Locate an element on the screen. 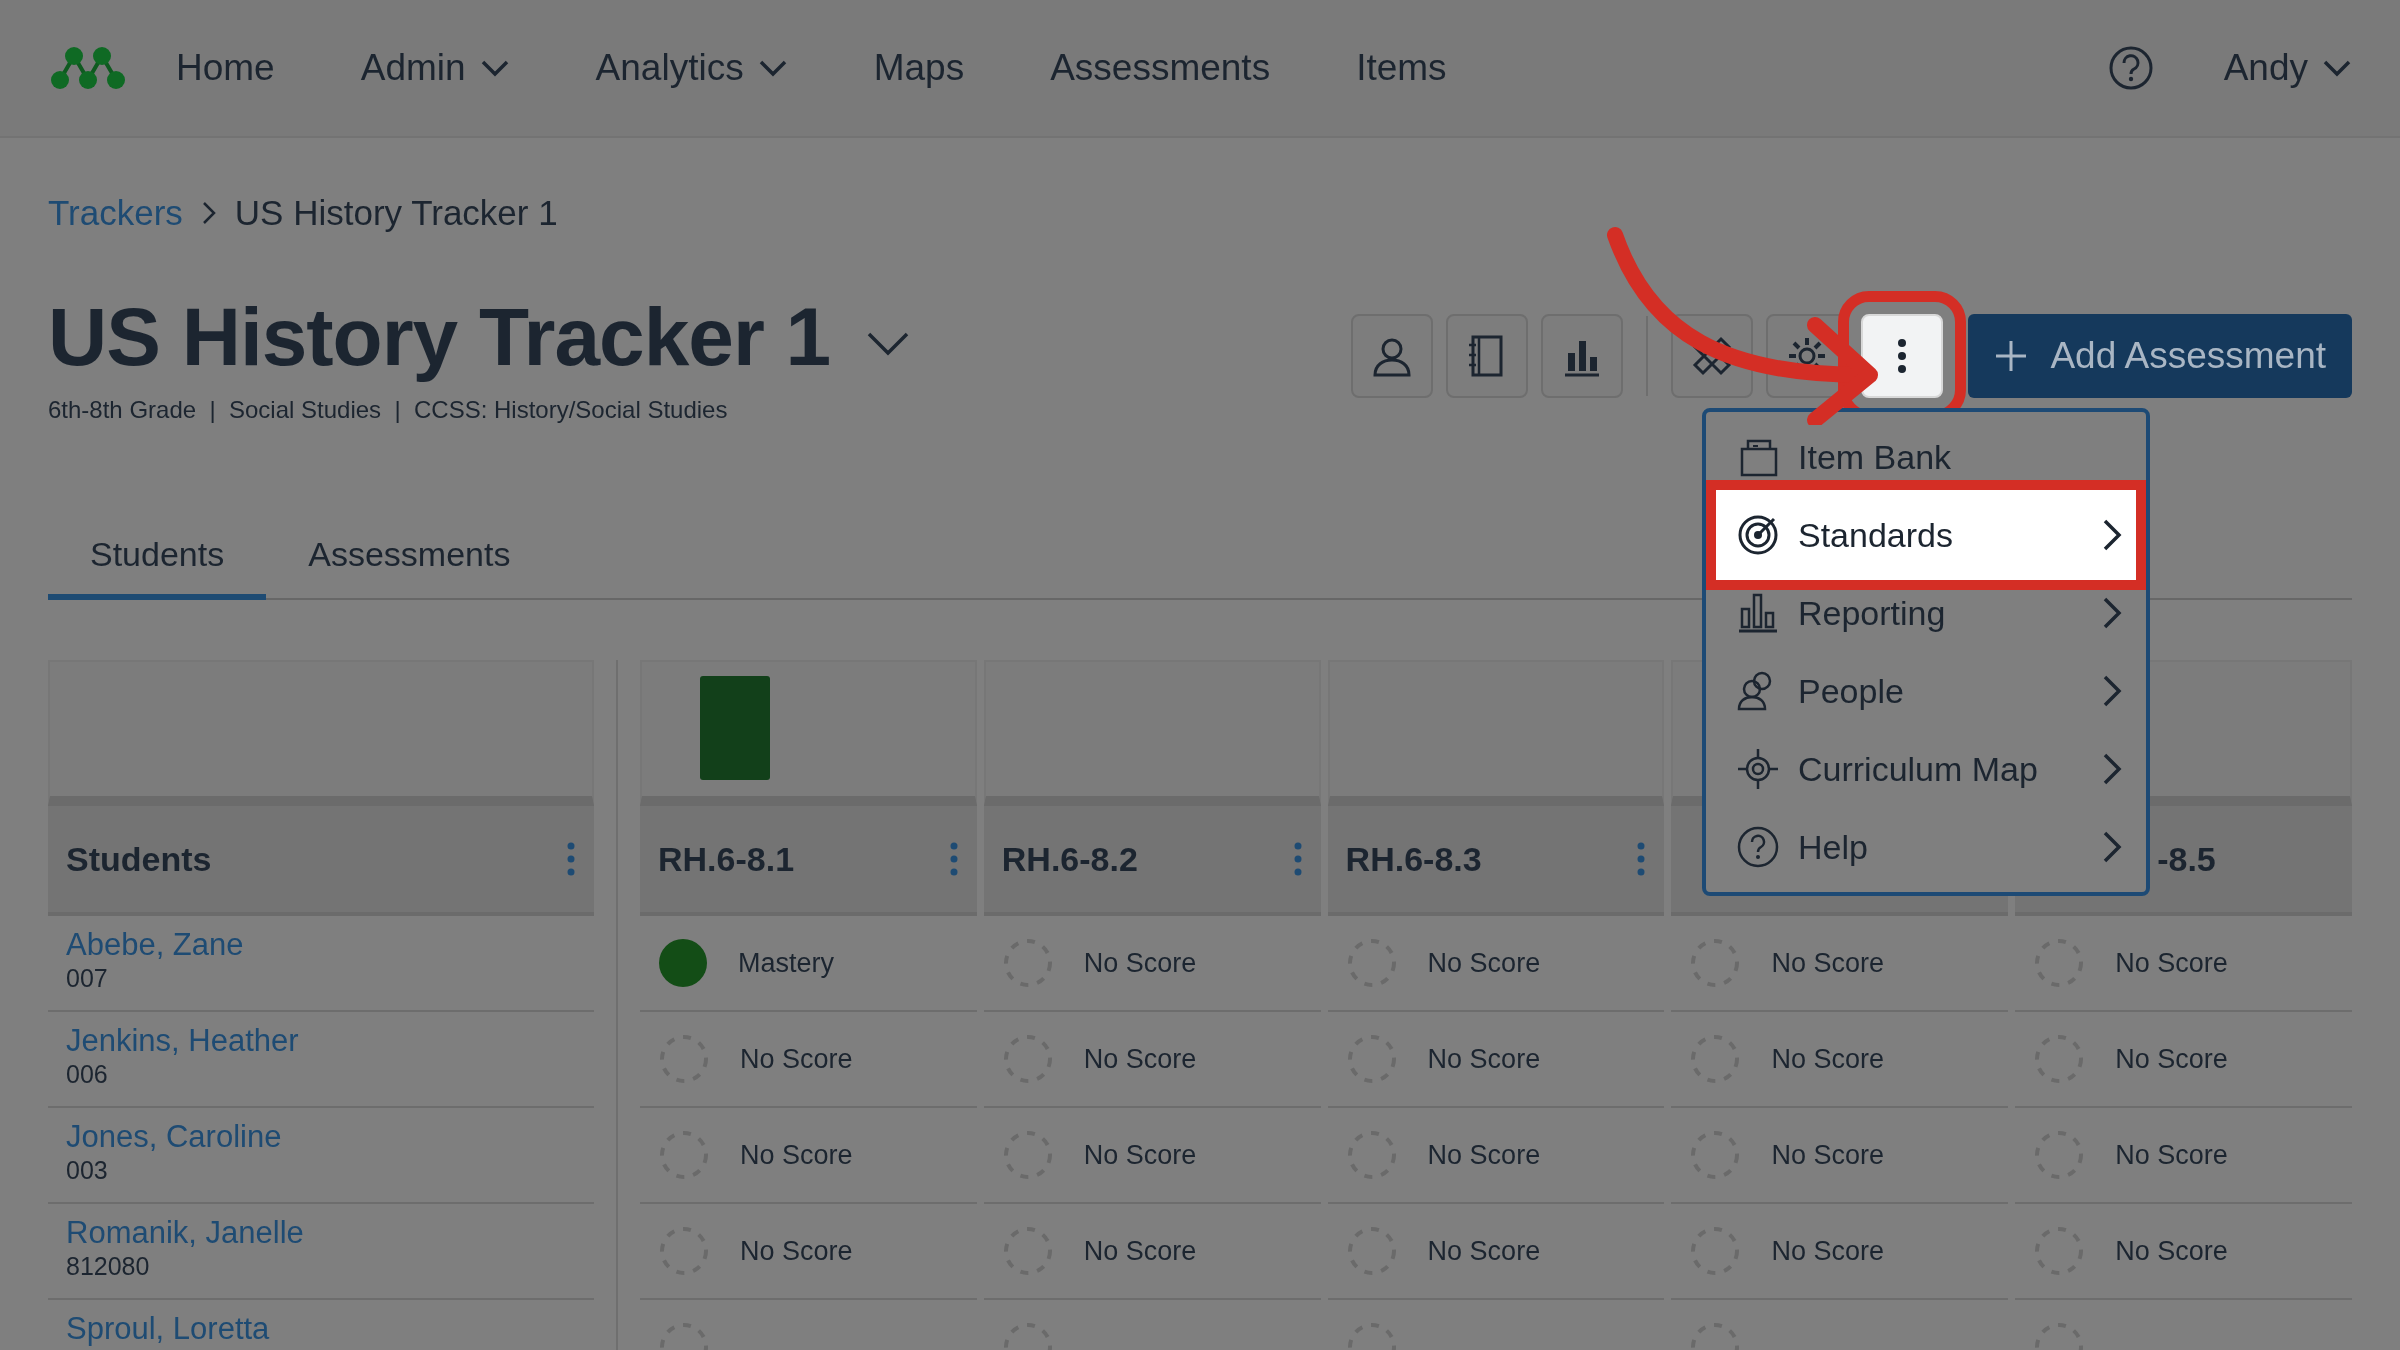 The width and height of the screenshot is (2400, 1350). menu-item: Standards is located at coordinates (1926, 535).